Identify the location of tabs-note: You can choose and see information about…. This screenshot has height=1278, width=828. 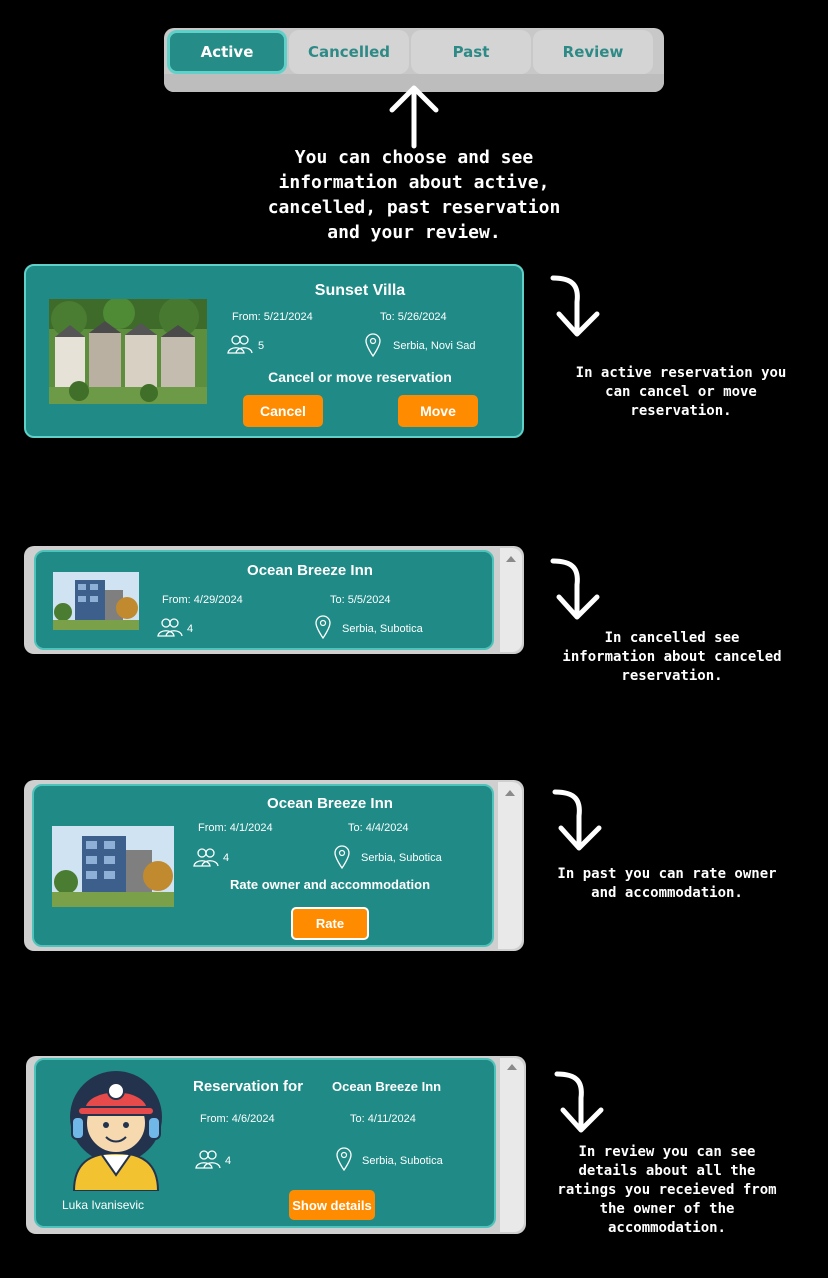
(414, 195).